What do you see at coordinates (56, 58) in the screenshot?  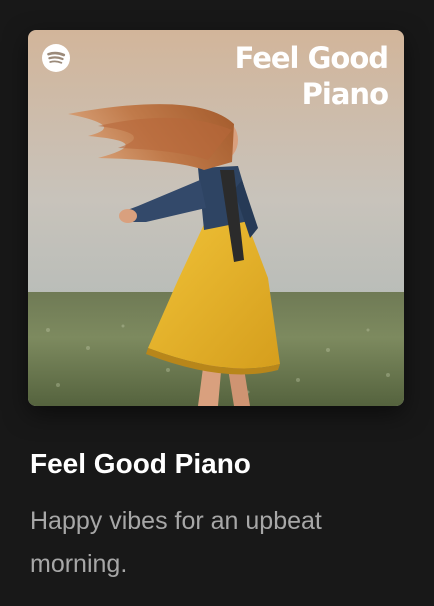 I see `spotify-logo-icon` at bounding box center [56, 58].